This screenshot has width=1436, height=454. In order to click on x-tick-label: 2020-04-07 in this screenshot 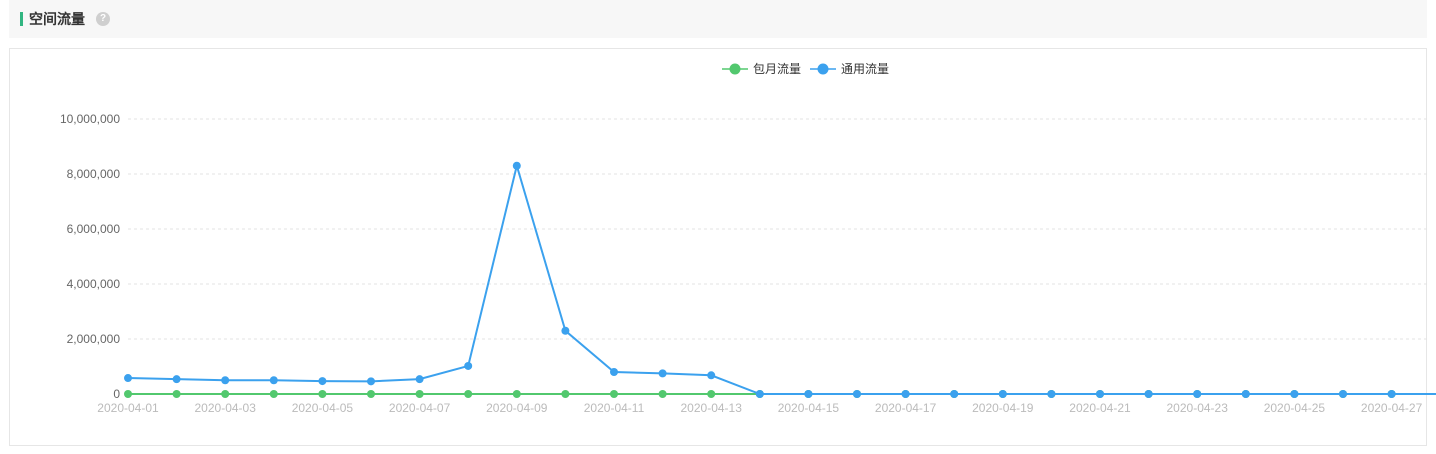, I will do `click(420, 408)`.